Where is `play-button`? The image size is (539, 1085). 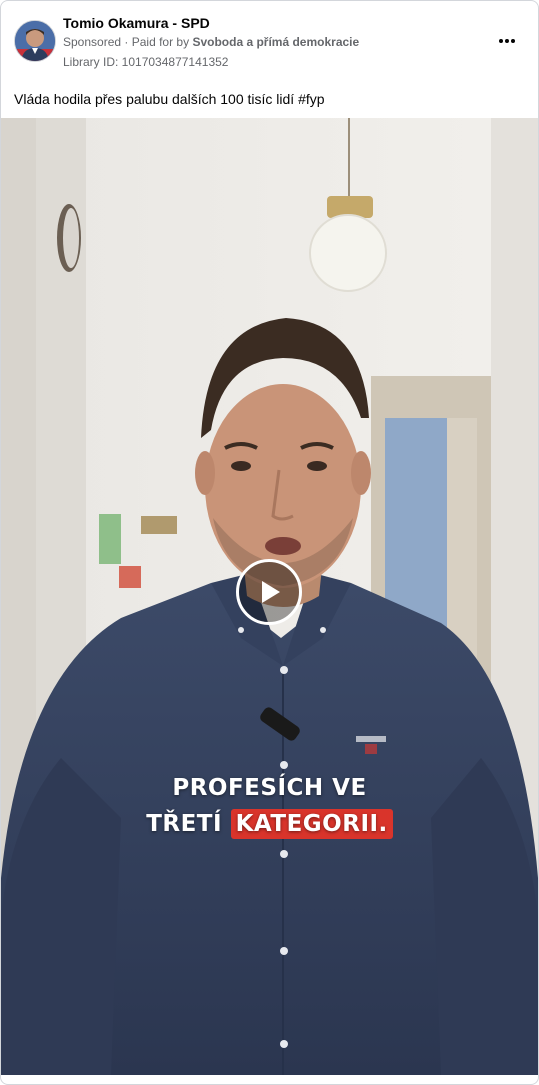 play-button is located at coordinates (269, 592).